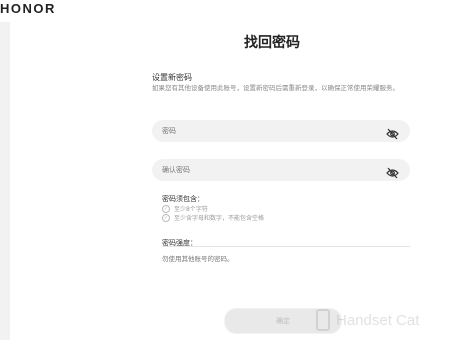  Describe the element at coordinates (198, 259) in the screenshot. I see `notice-text: 勿使用其他账号的密码。` at that location.